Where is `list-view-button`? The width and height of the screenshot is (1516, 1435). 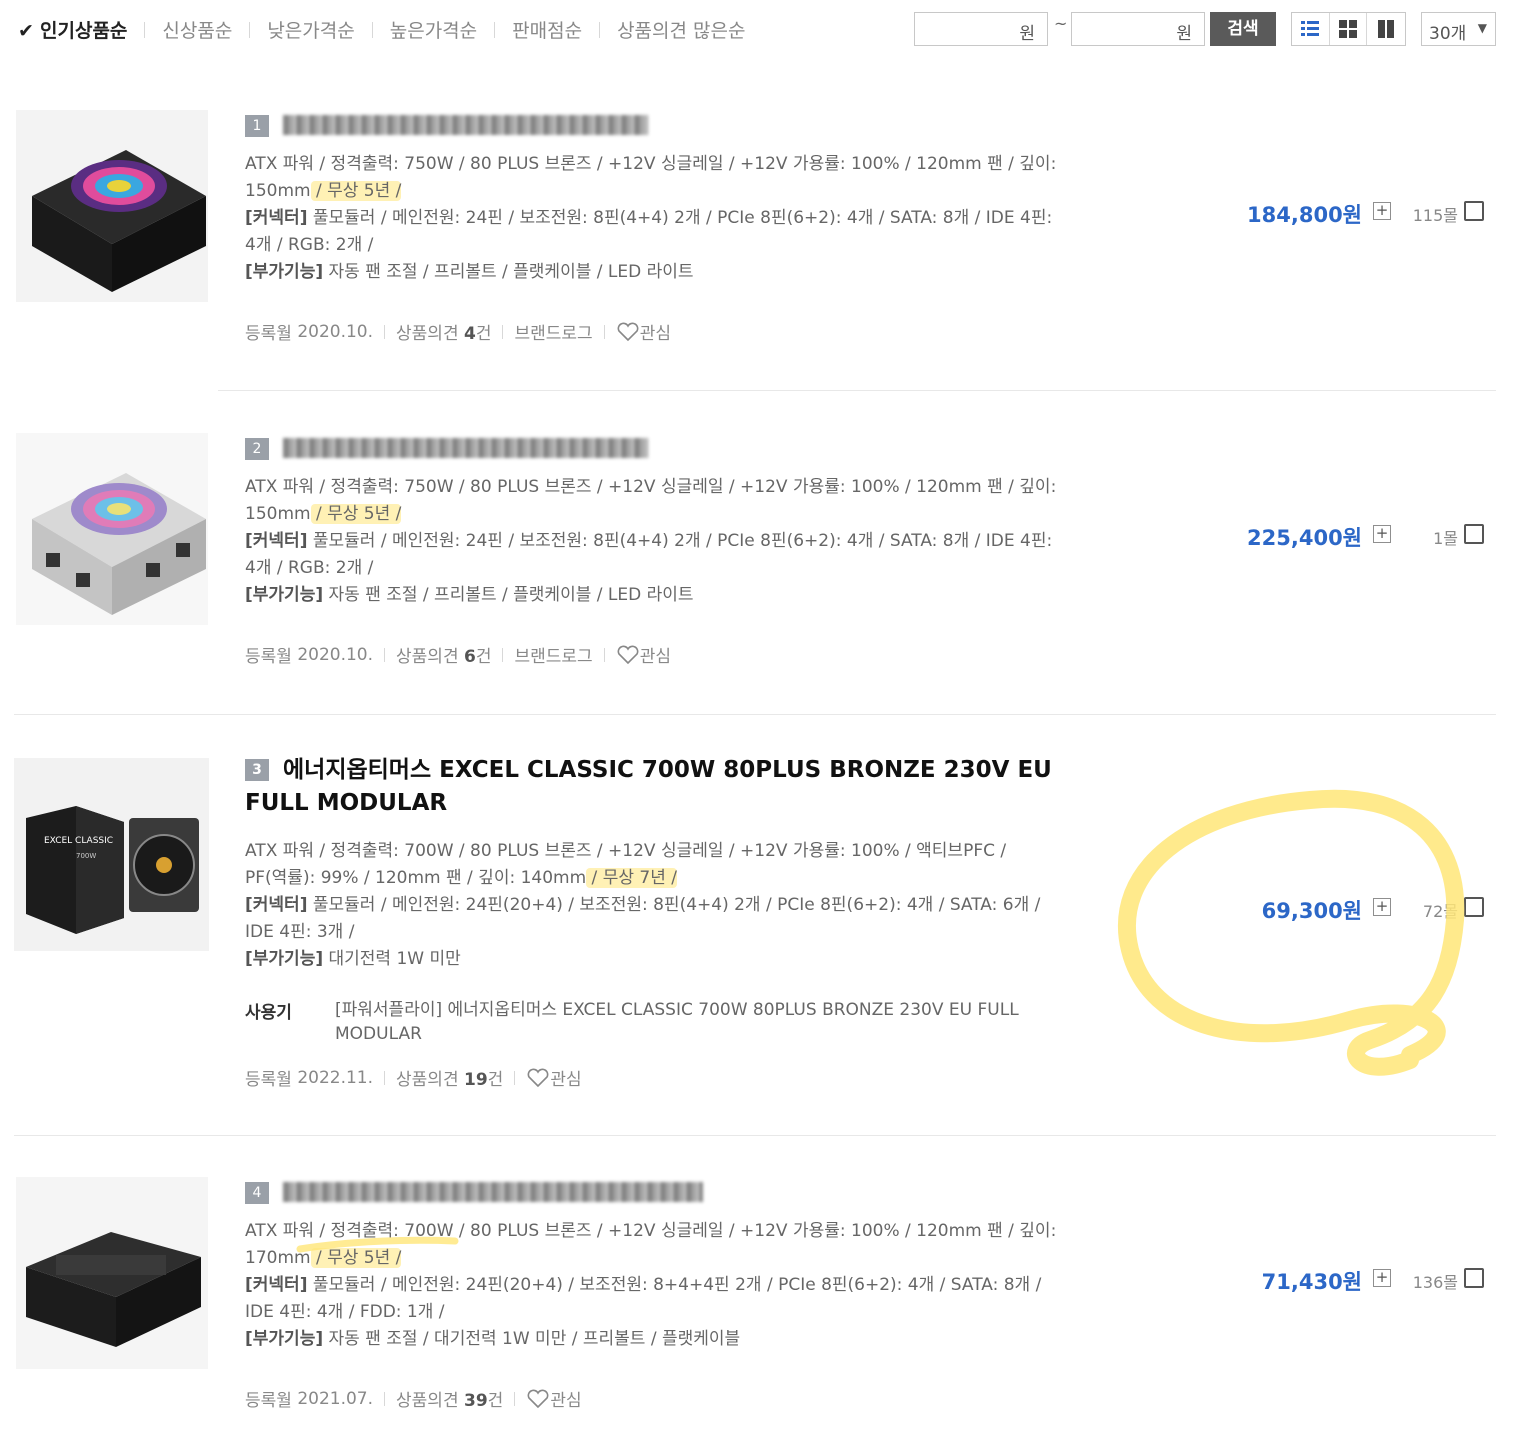
list-view-button is located at coordinates (1311, 29).